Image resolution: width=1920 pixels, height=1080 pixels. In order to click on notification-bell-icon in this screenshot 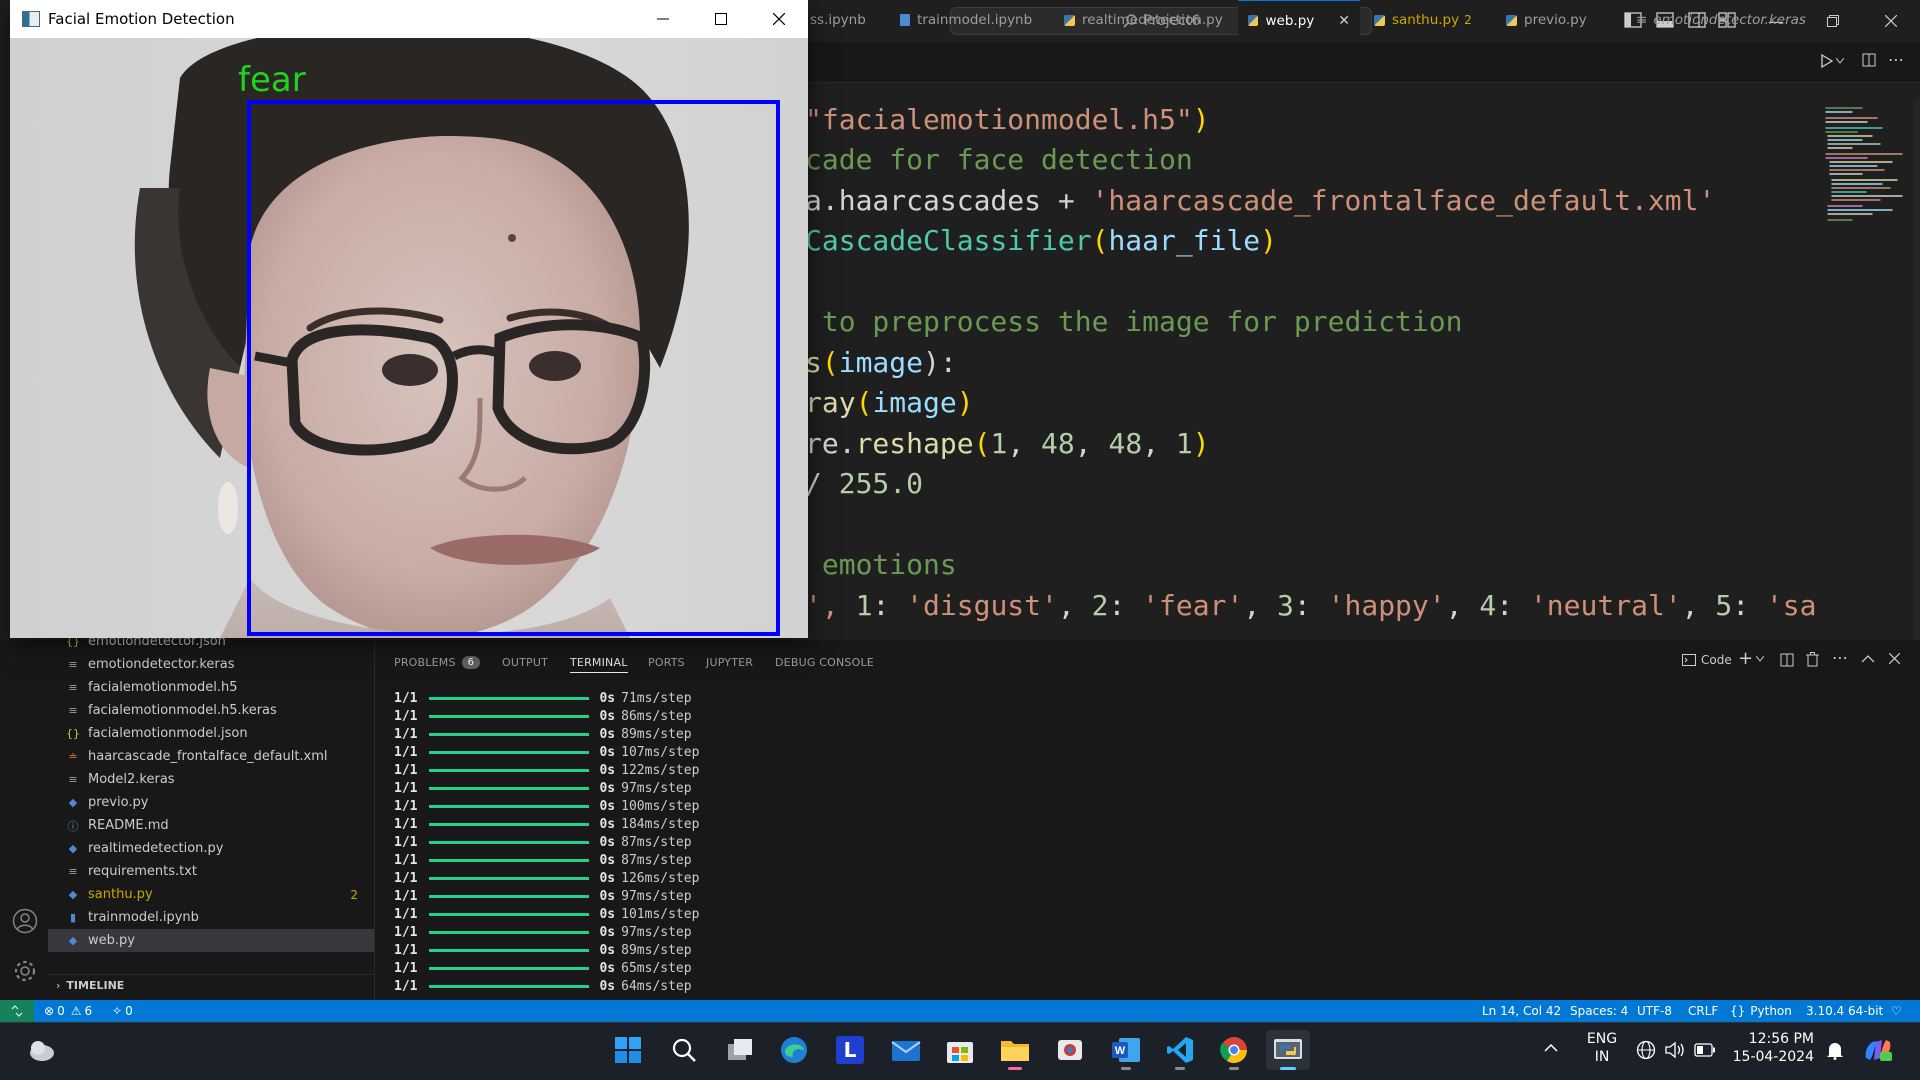, I will do `click(1835, 1050)`.